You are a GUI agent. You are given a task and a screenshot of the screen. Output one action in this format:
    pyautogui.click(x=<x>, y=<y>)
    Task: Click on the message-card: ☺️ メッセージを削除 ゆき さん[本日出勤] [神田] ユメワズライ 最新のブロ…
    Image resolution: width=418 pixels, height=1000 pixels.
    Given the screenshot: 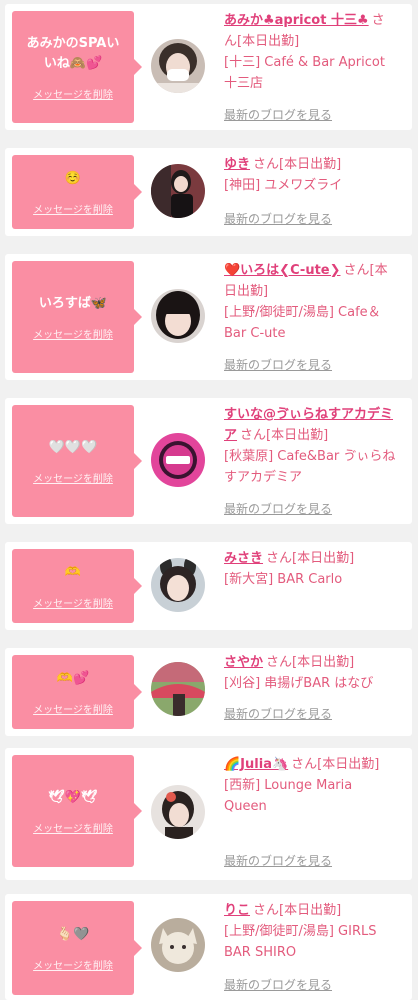 What is the action you would take?
    pyautogui.click(x=208, y=192)
    